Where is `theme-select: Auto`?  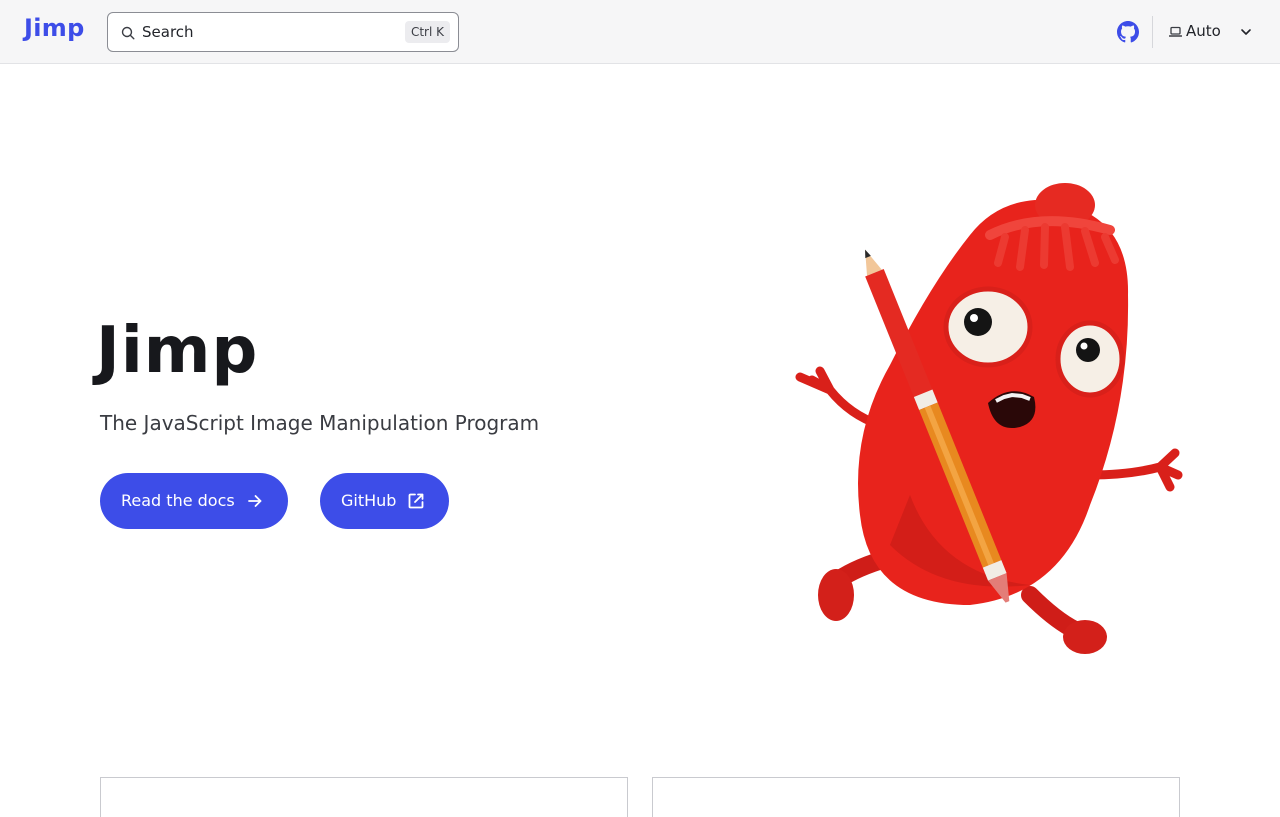 theme-select: Auto is located at coordinates (1213, 32).